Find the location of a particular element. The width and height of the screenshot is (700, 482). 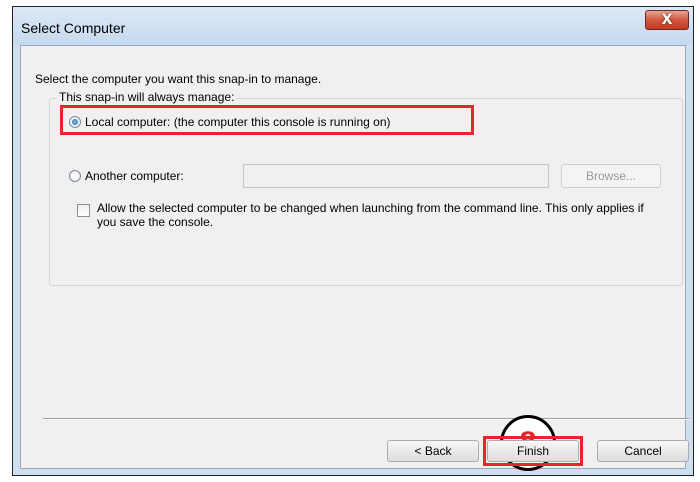

local-computer-highlight is located at coordinates (267, 120).